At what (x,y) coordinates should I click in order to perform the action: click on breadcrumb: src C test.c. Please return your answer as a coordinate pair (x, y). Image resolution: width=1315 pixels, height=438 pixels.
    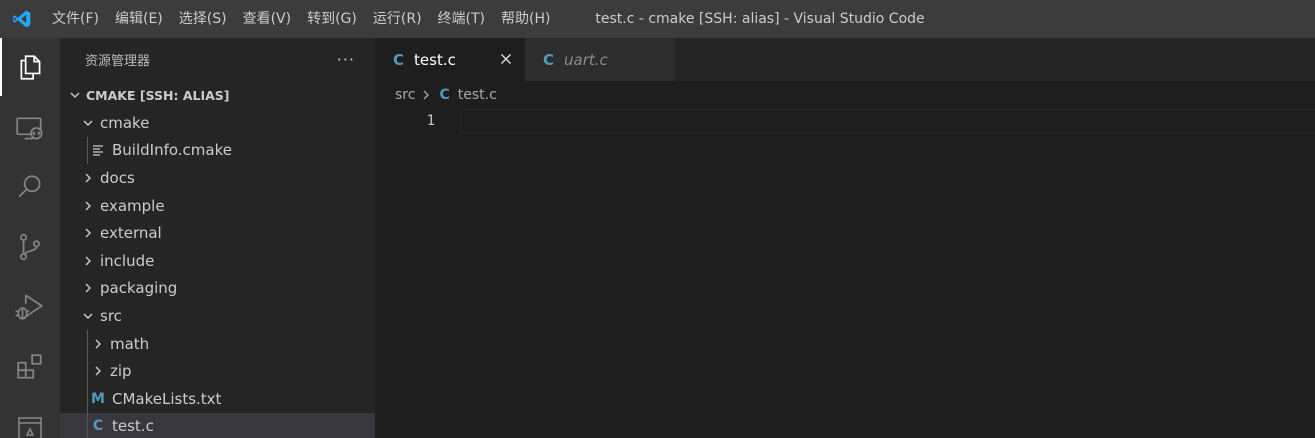
    Looking at the image, I should click on (845, 95).